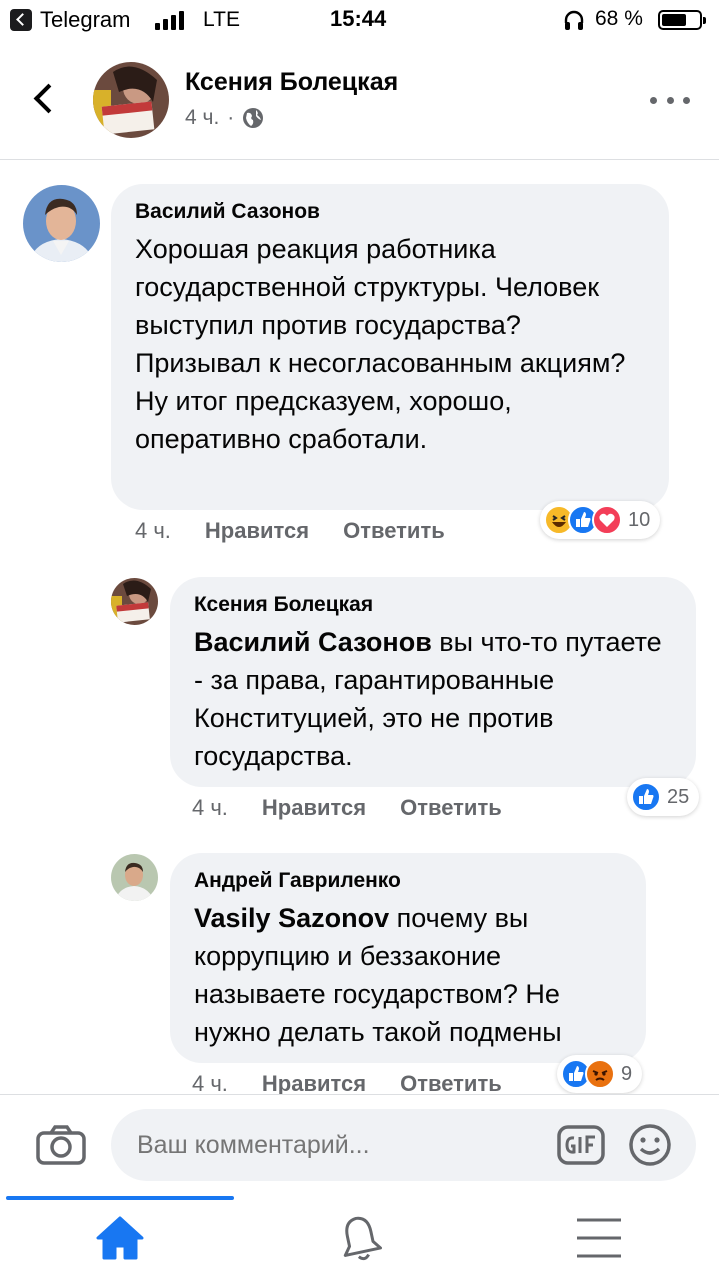 The height and width of the screenshot is (1280, 719). I want to click on comment-author: Андрей Гавриленко, so click(408, 881).